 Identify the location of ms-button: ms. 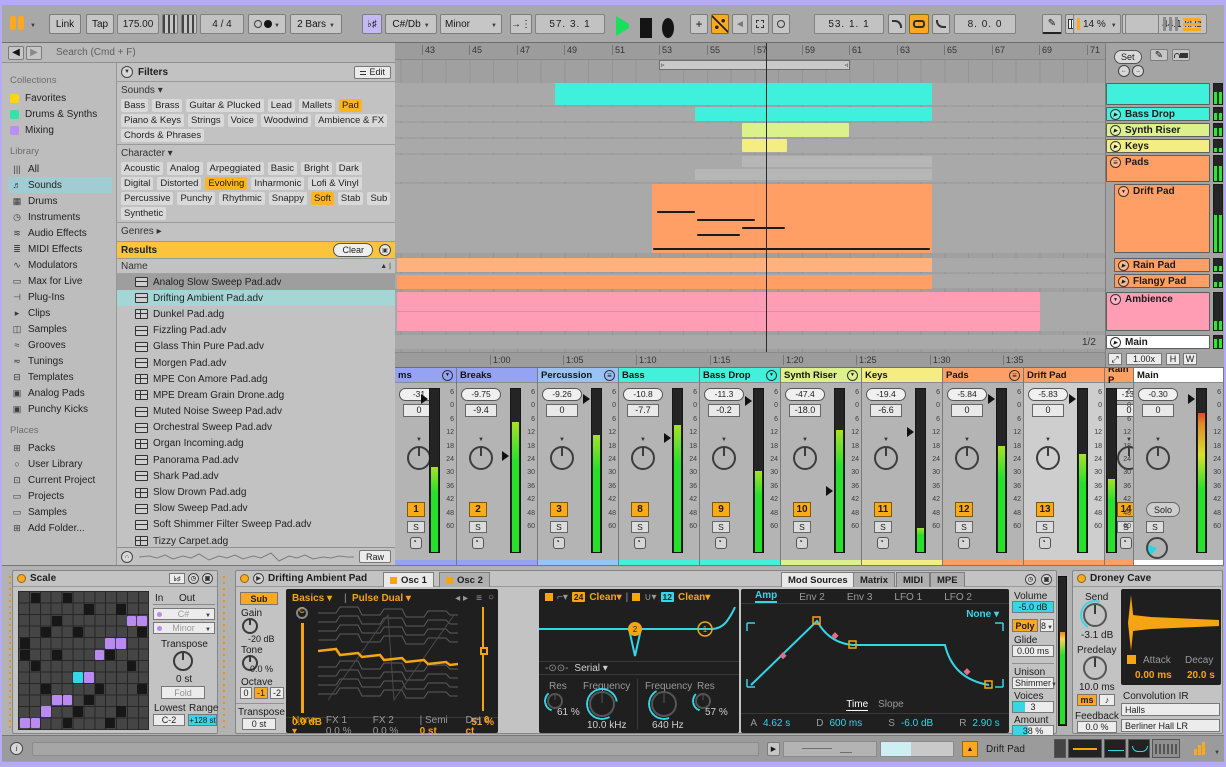
(1087, 700).